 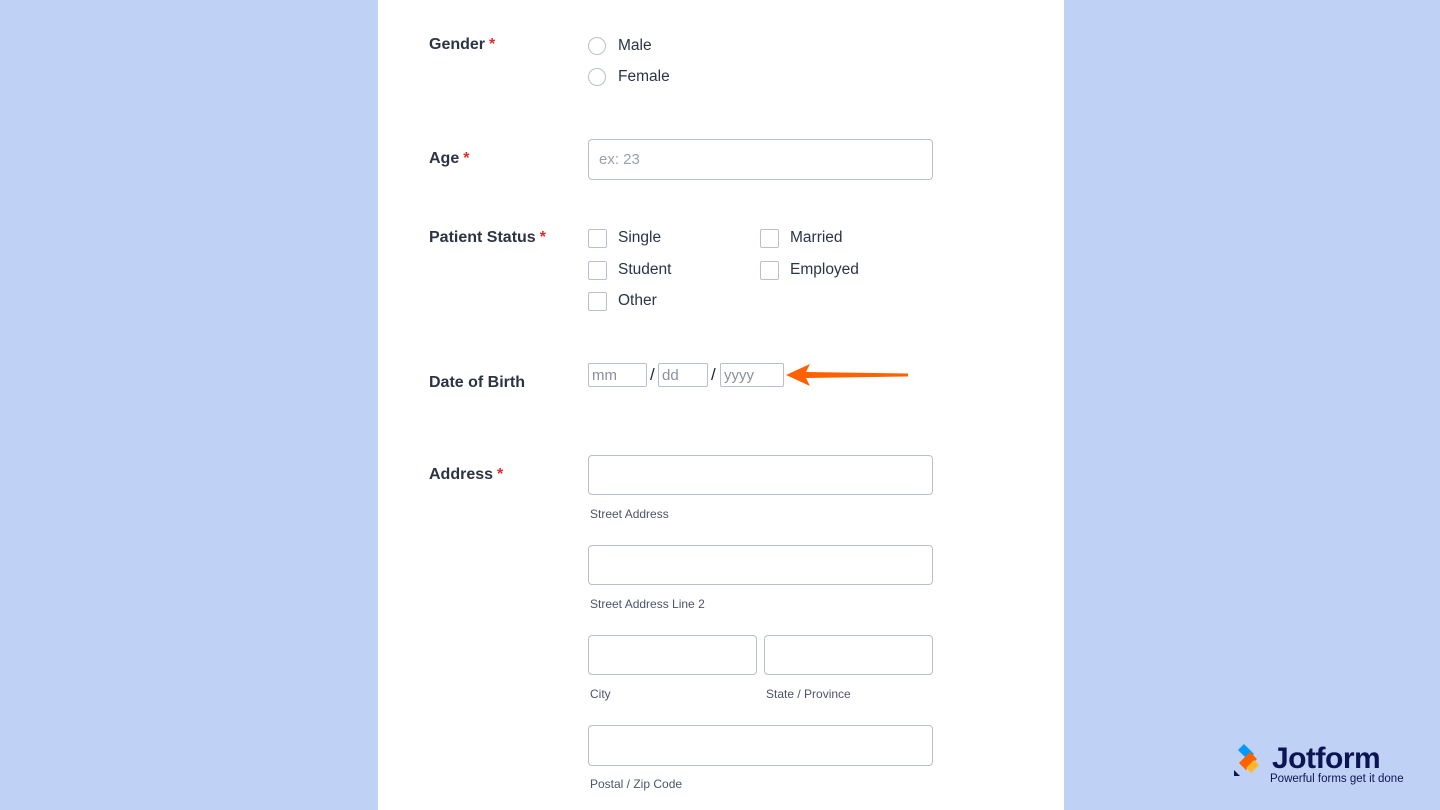 What do you see at coordinates (1337, 779) in the screenshot?
I see `brand-tagline: Powerful forms get it done` at bounding box center [1337, 779].